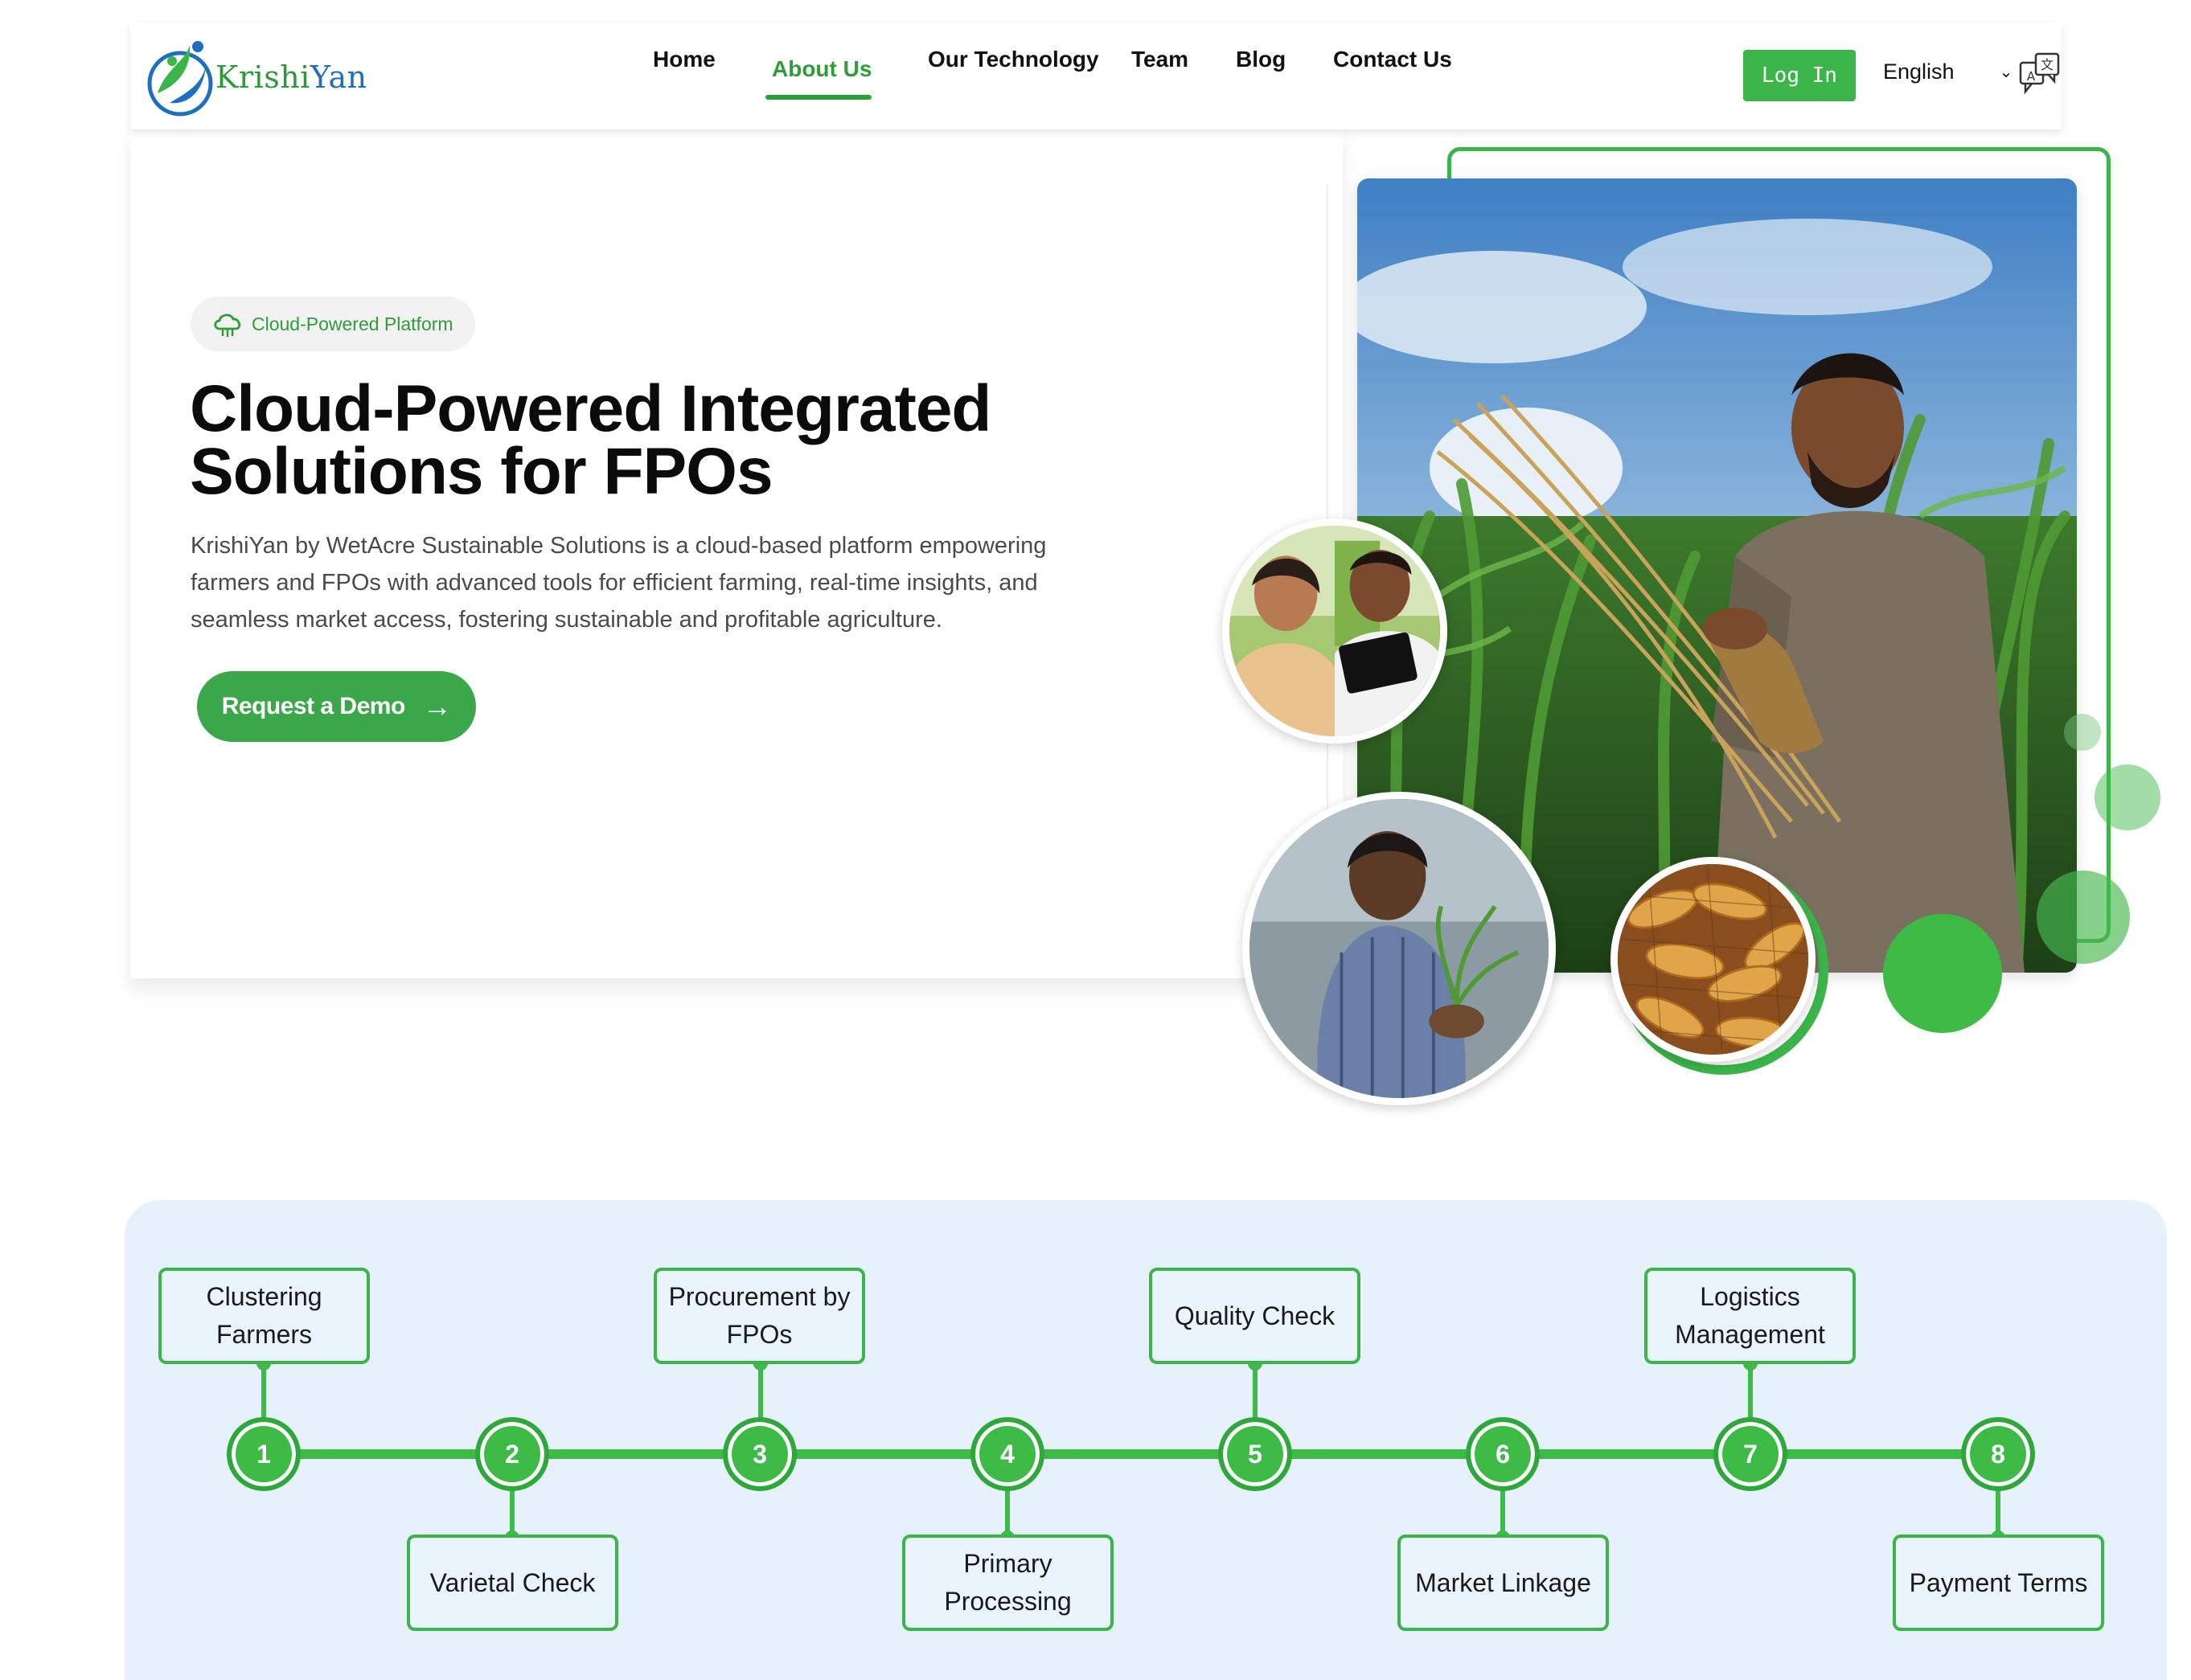  What do you see at coordinates (819, 97) in the screenshot?
I see `active-nav-indicator` at bounding box center [819, 97].